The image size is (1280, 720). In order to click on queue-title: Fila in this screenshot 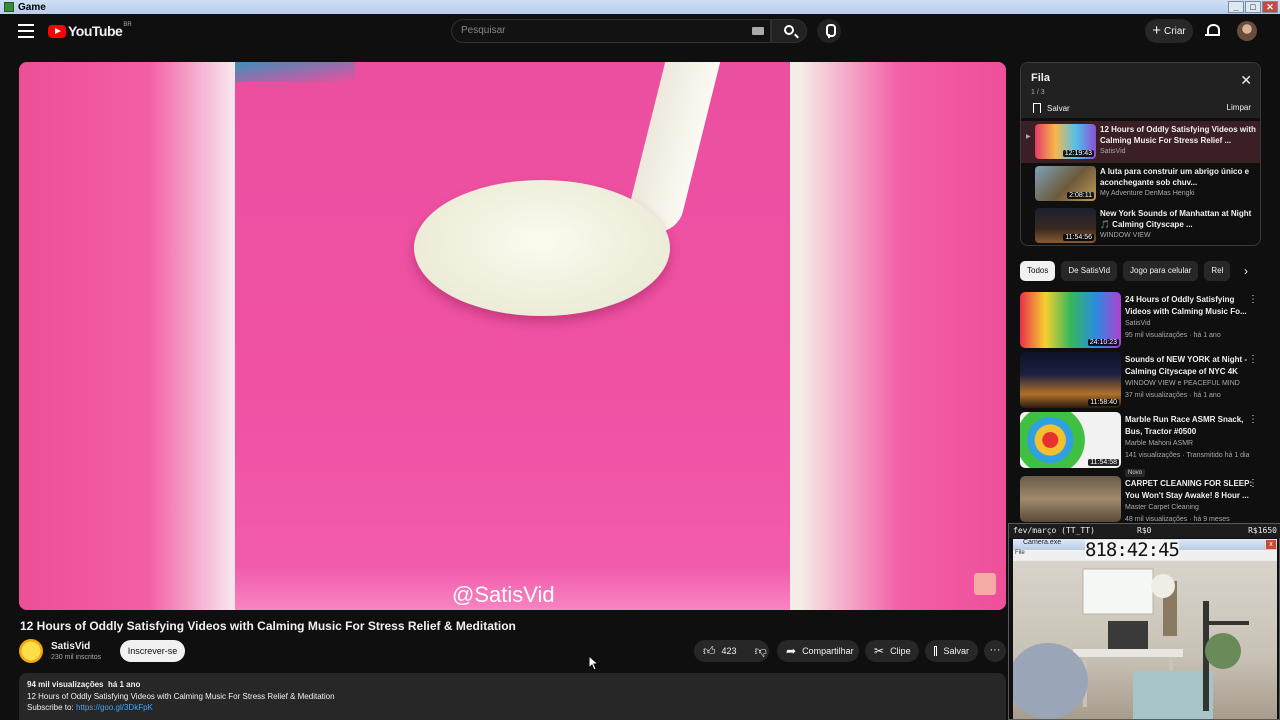, I will do `click(1040, 78)`.